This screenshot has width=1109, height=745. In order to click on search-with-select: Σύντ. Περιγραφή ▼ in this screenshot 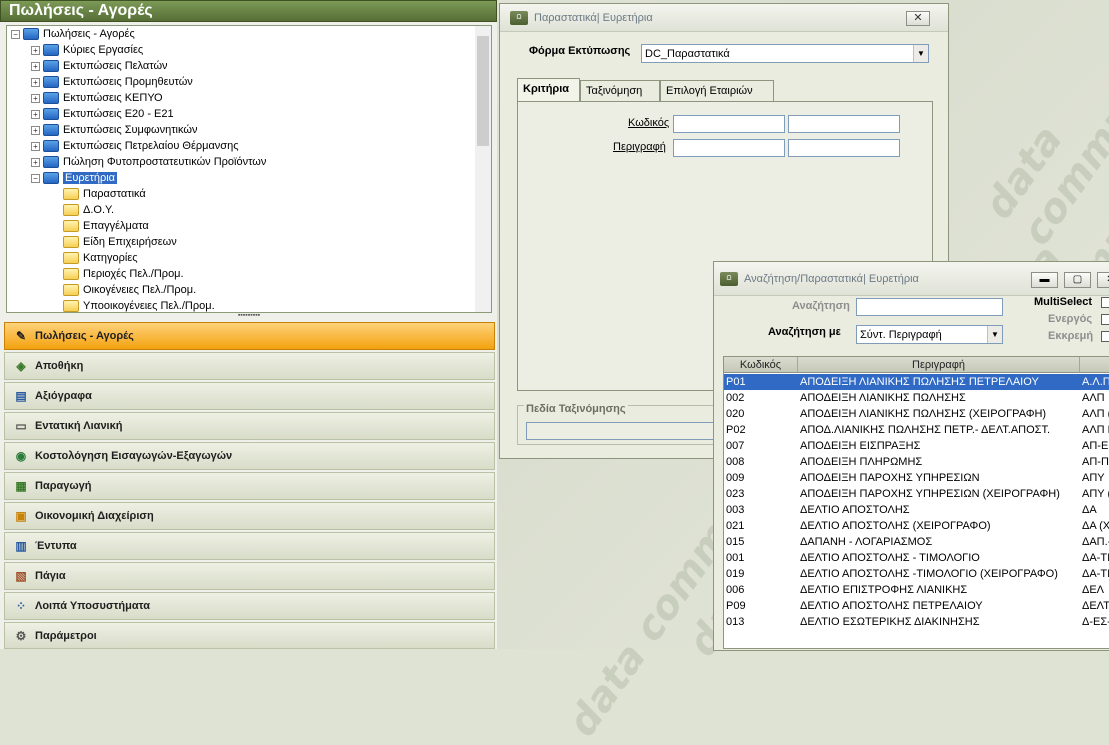, I will do `click(929, 334)`.